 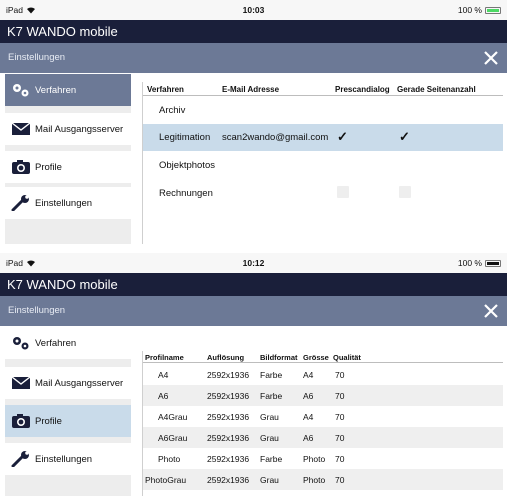 What do you see at coordinates (323, 416) in the screenshot?
I see `table-row: A4Grau 2592x1936 Grau A4 70` at bounding box center [323, 416].